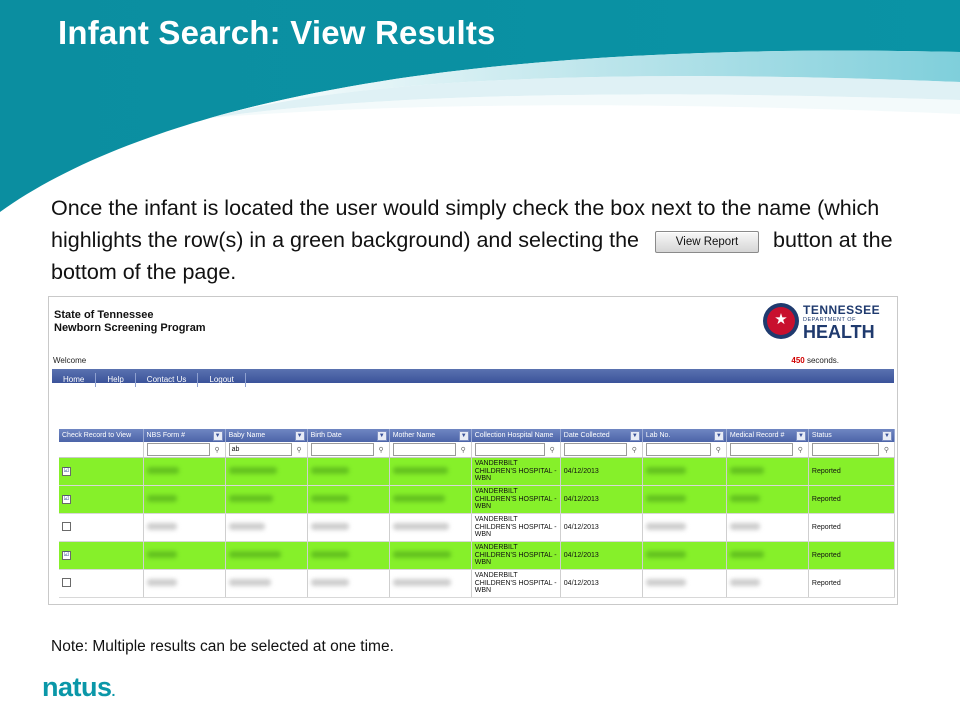  Describe the element at coordinates (684, 435) in the screenshot. I see `column-header: Lab No. ▼` at that location.